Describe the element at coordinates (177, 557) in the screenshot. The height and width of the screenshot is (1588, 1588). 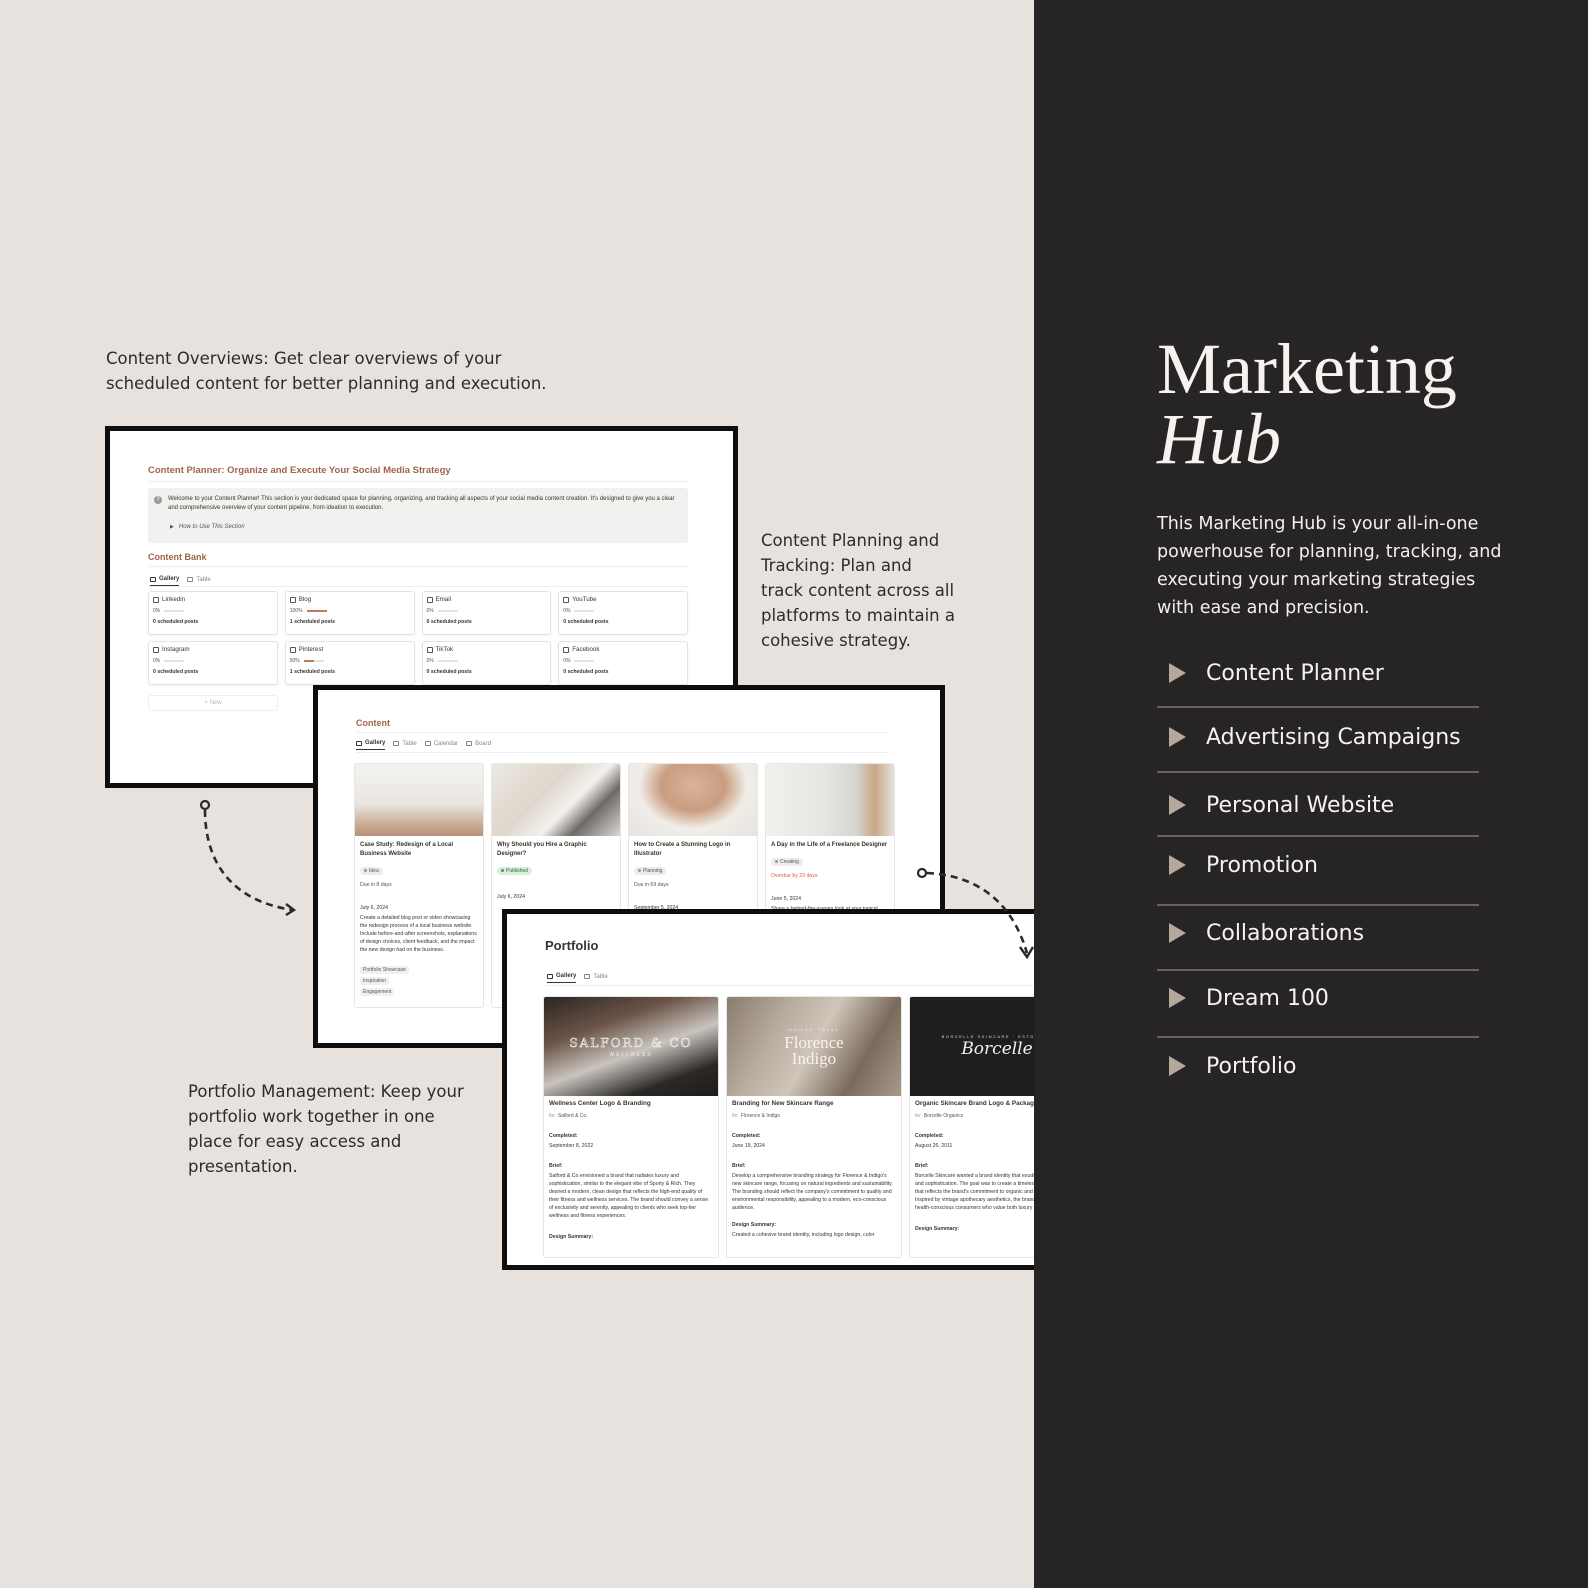
I see `content-bank-heading: Content Bank` at that location.